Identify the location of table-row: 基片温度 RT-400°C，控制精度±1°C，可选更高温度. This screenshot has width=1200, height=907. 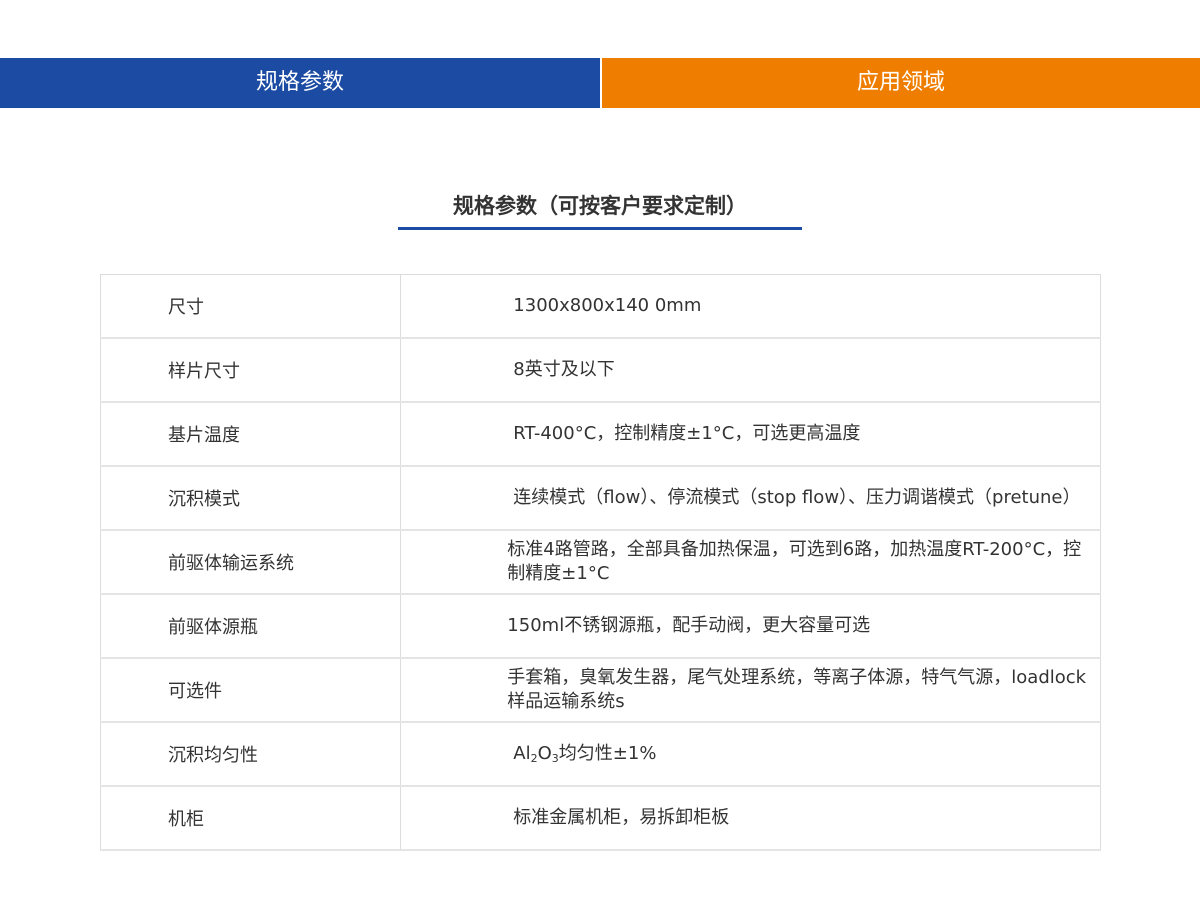
(600, 434).